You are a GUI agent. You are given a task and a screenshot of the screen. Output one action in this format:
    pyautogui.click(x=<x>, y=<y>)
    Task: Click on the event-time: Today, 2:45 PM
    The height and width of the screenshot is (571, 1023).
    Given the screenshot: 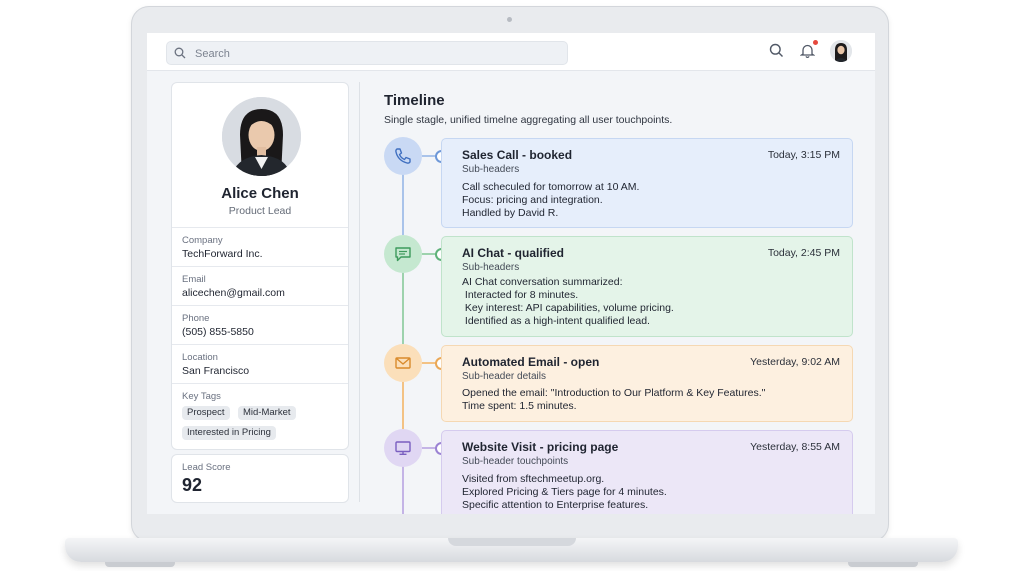 What is the action you would take?
    pyautogui.click(x=803, y=253)
    